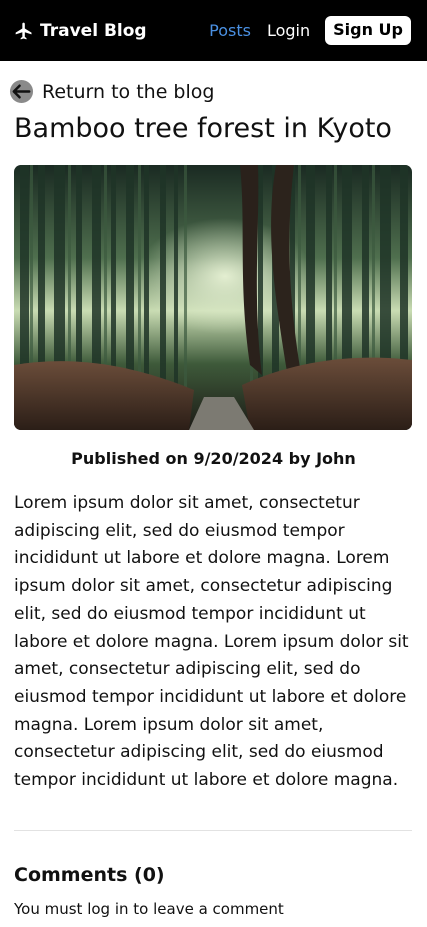  What do you see at coordinates (93, 30) in the screenshot?
I see `brand-label: Travel Blog` at bounding box center [93, 30].